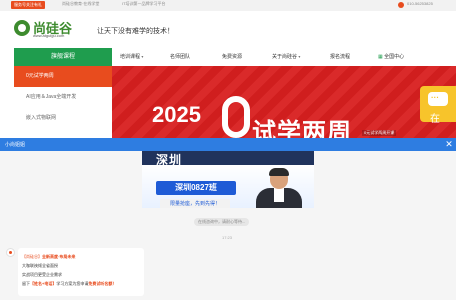 This screenshot has height=300, width=456. I want to click on message-text: 学习方案为您申请, so click(72, 283).